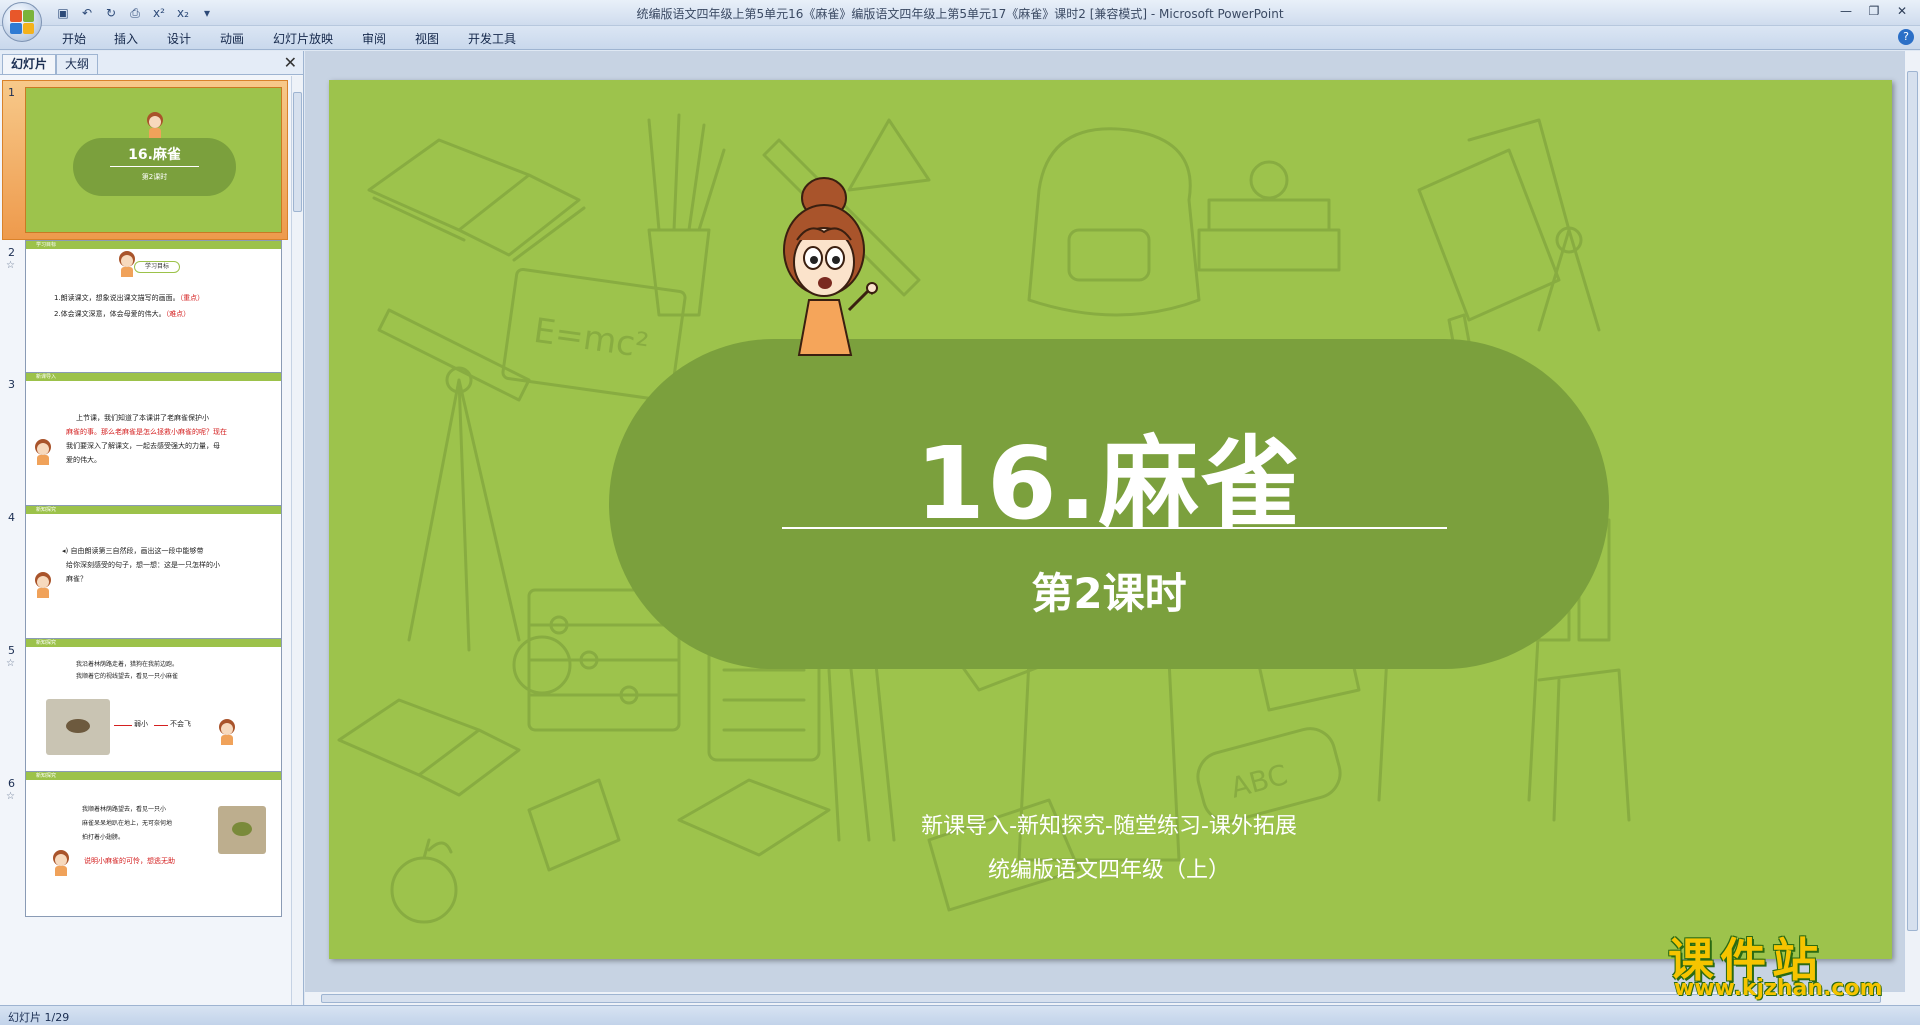 This screenshot has width=1920, height=1025. What do you see at coordinates (11, 783) in the screenshot?
I see `thumbnail-number: 6` at bounding box center [11, 783].